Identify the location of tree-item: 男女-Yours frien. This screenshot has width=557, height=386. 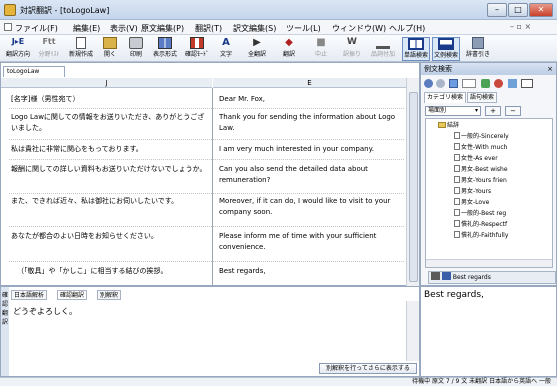
(480, 180).